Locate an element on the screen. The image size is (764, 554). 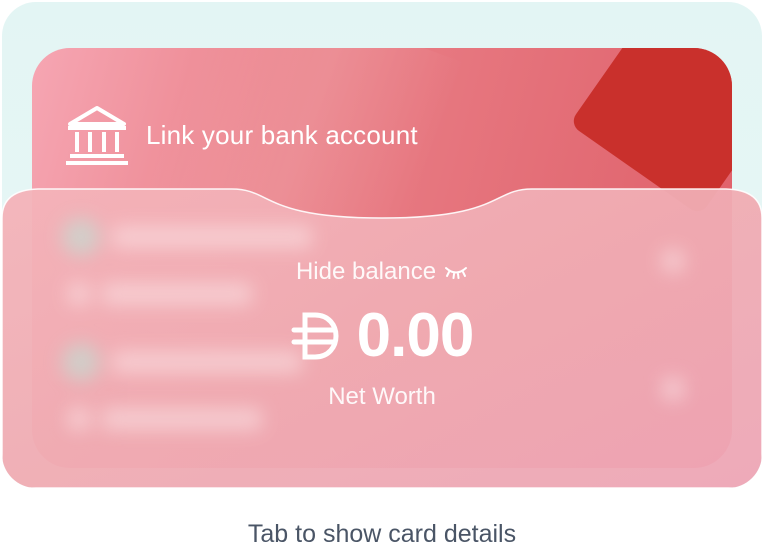
hide-balance-toggle: Hide balance is located at coordinates (382, 272).